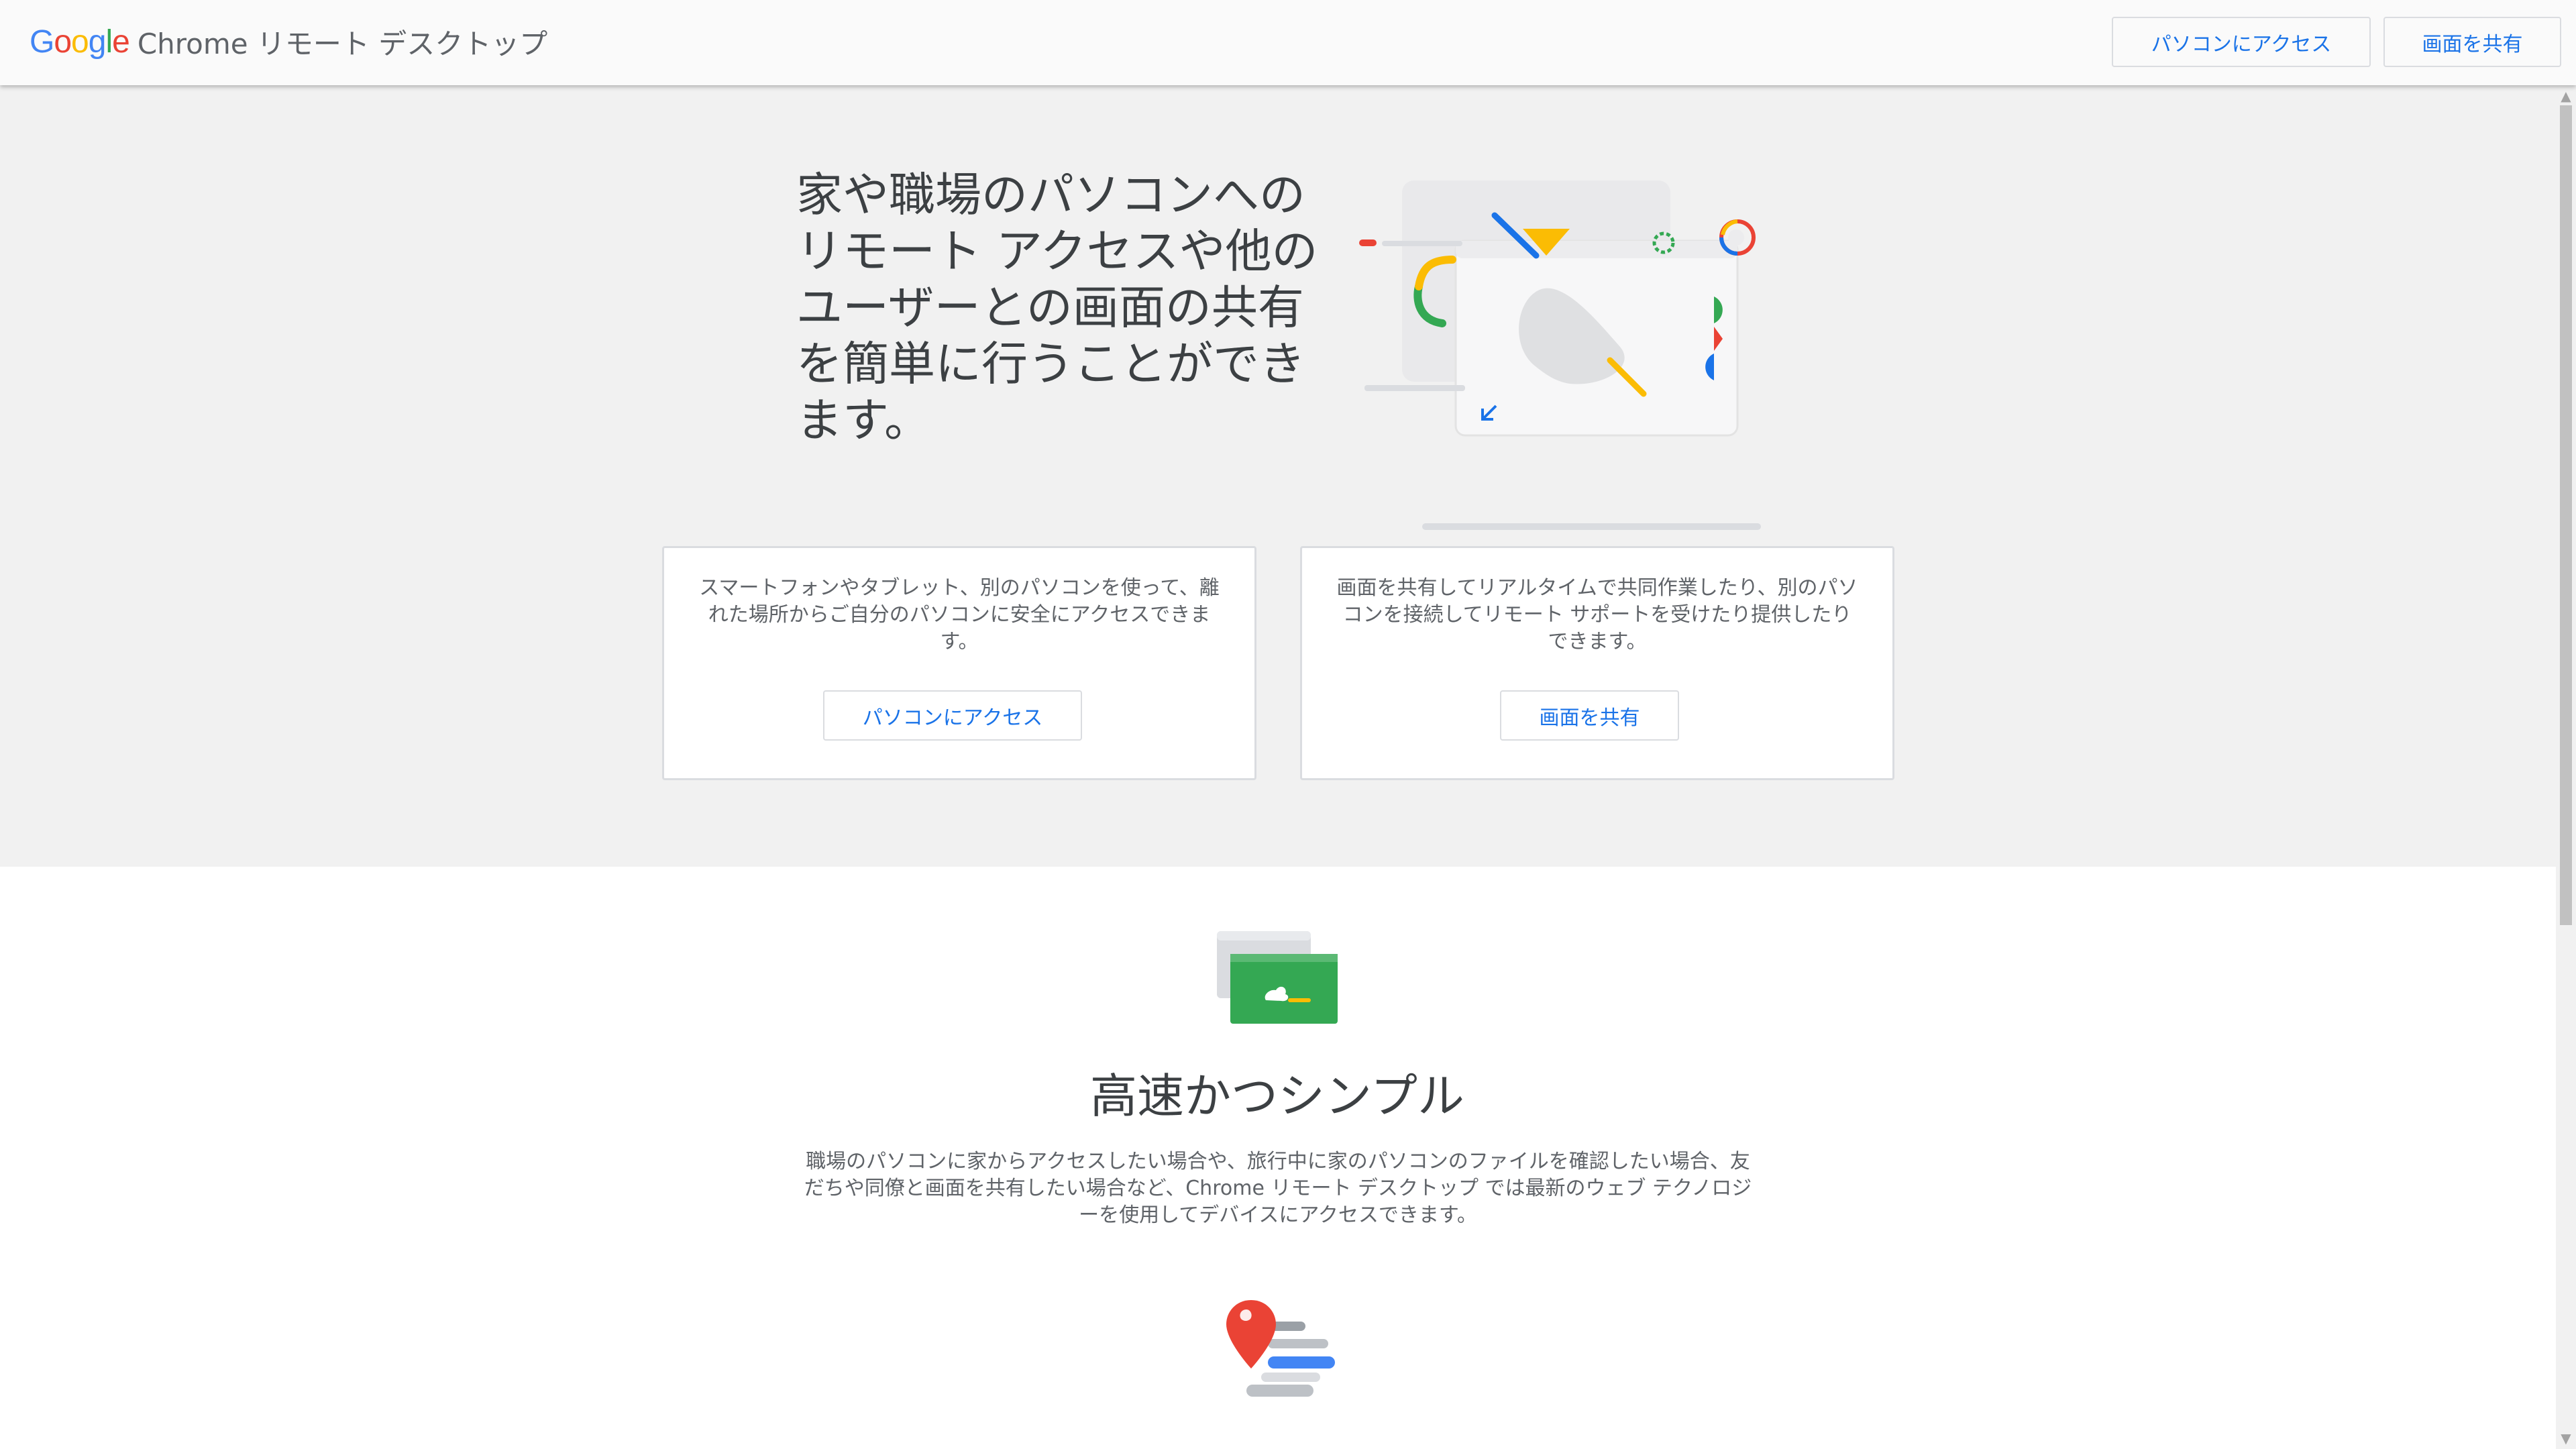  I want to click on remote-desktop-illustration-icon, so click(1560, 355).